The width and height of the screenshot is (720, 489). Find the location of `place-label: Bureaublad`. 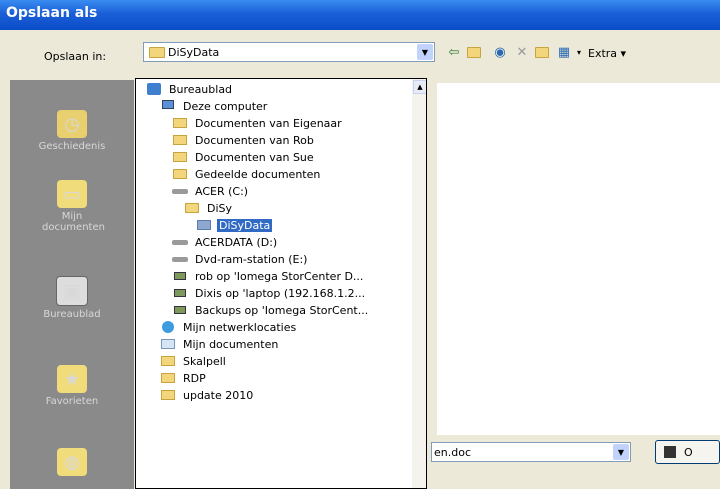

place-label: Bureaublad is located at coordinates (72, 314).